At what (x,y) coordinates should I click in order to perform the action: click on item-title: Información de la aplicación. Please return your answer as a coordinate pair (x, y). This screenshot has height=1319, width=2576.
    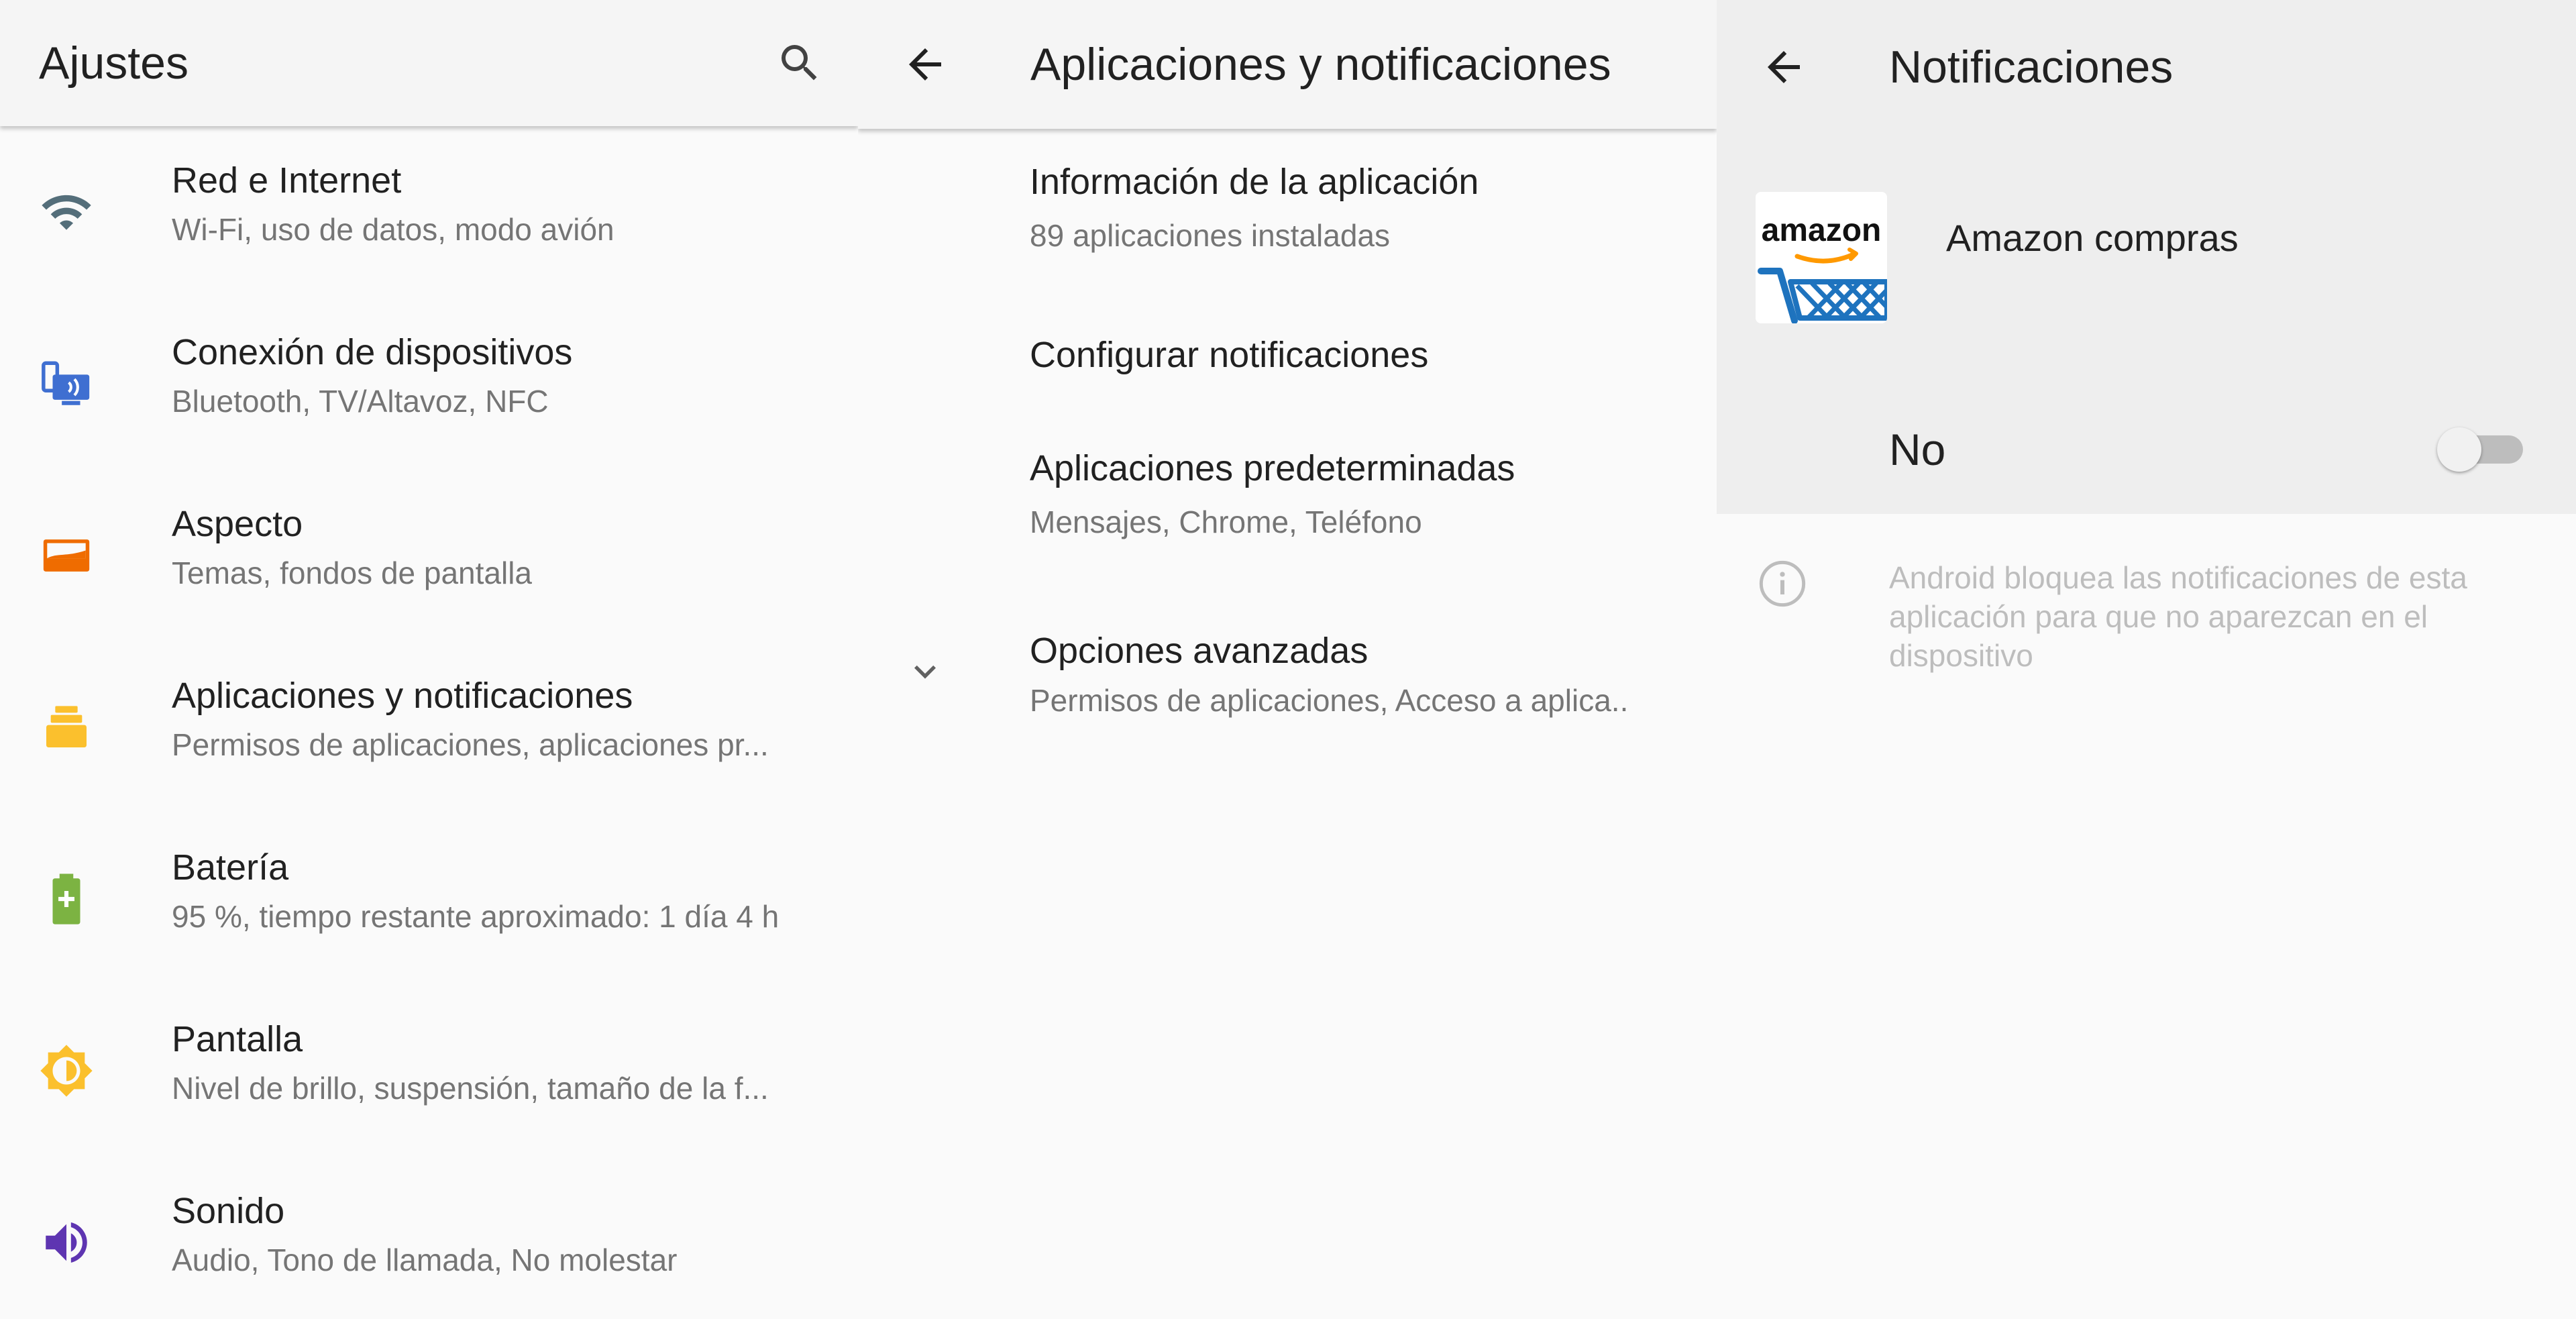
    Looking at the image, I should click on (1254, 182).